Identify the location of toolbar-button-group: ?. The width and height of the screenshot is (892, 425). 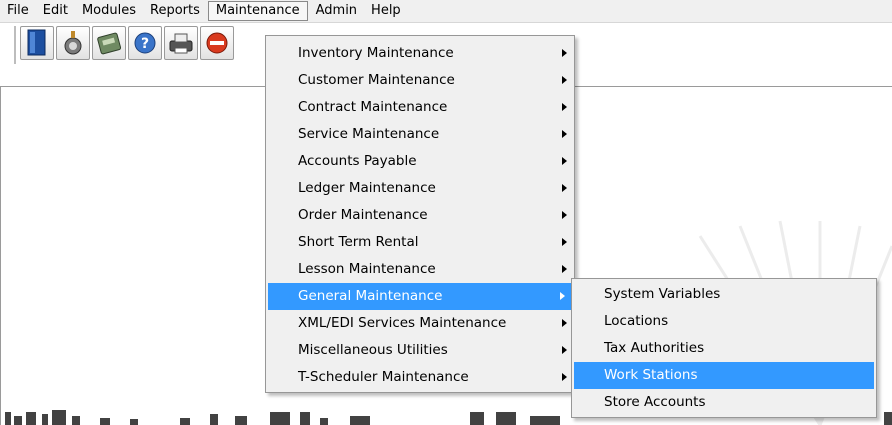
(125, 45).